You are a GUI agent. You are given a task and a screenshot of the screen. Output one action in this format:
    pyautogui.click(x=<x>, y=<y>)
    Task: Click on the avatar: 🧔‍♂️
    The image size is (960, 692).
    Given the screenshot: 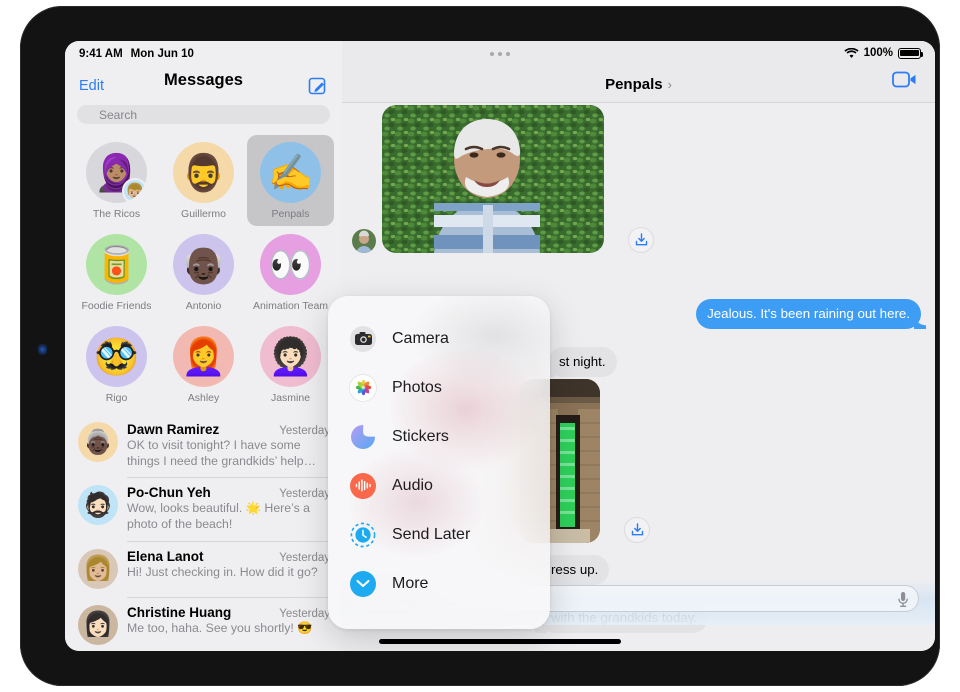 What is the action you would take?
    pyautogui.click(x=203, y=172)
    